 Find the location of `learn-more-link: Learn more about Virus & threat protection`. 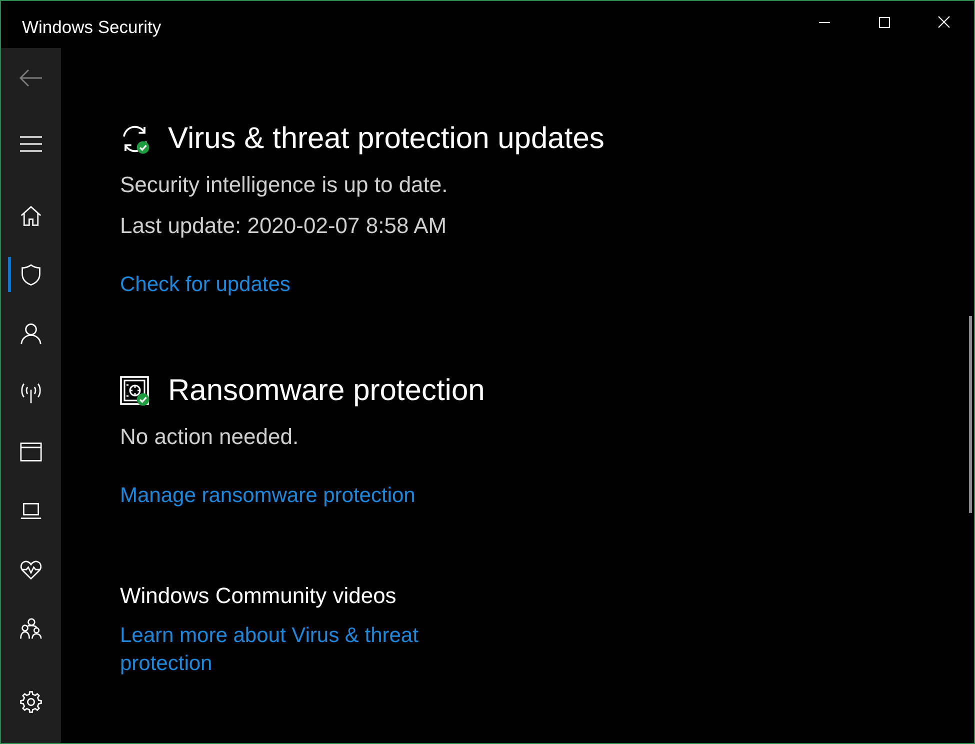

learn-more-link: Learn more about Virus & threat protection is located at coordinates (272, 650).